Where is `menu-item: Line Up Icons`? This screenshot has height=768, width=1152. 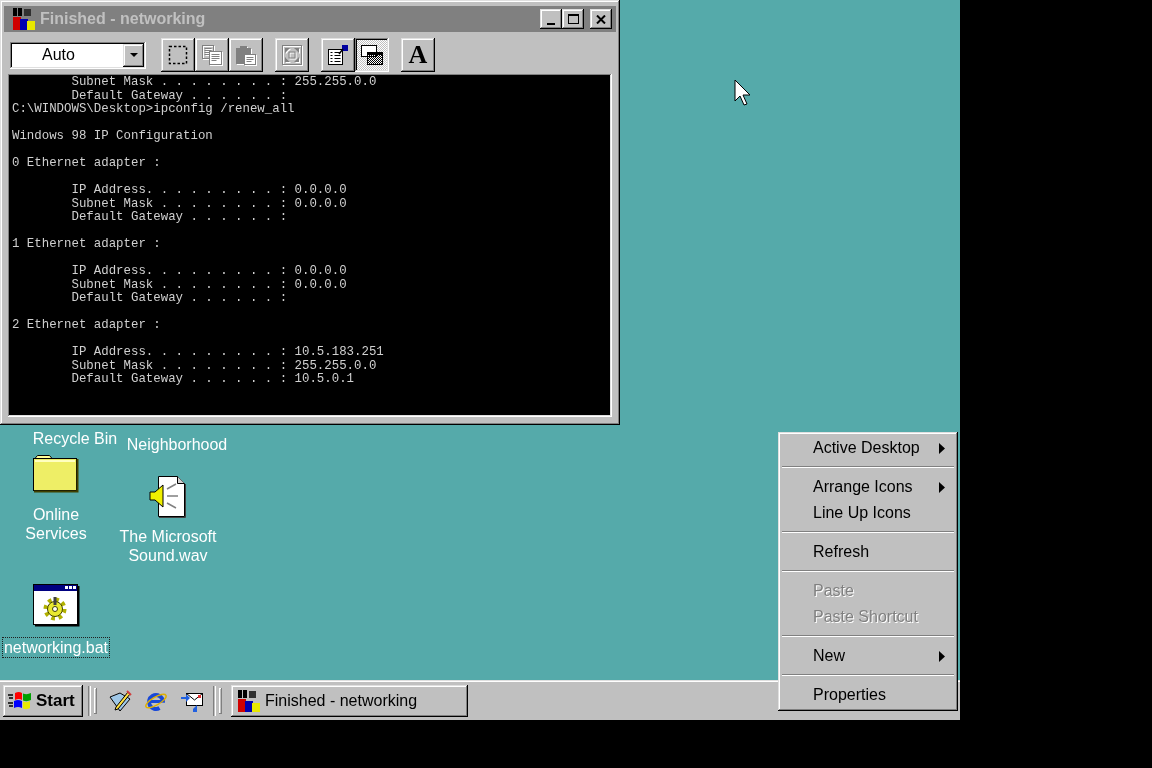 menu-item: Line Up Icons is located at coordinates (868, 513).